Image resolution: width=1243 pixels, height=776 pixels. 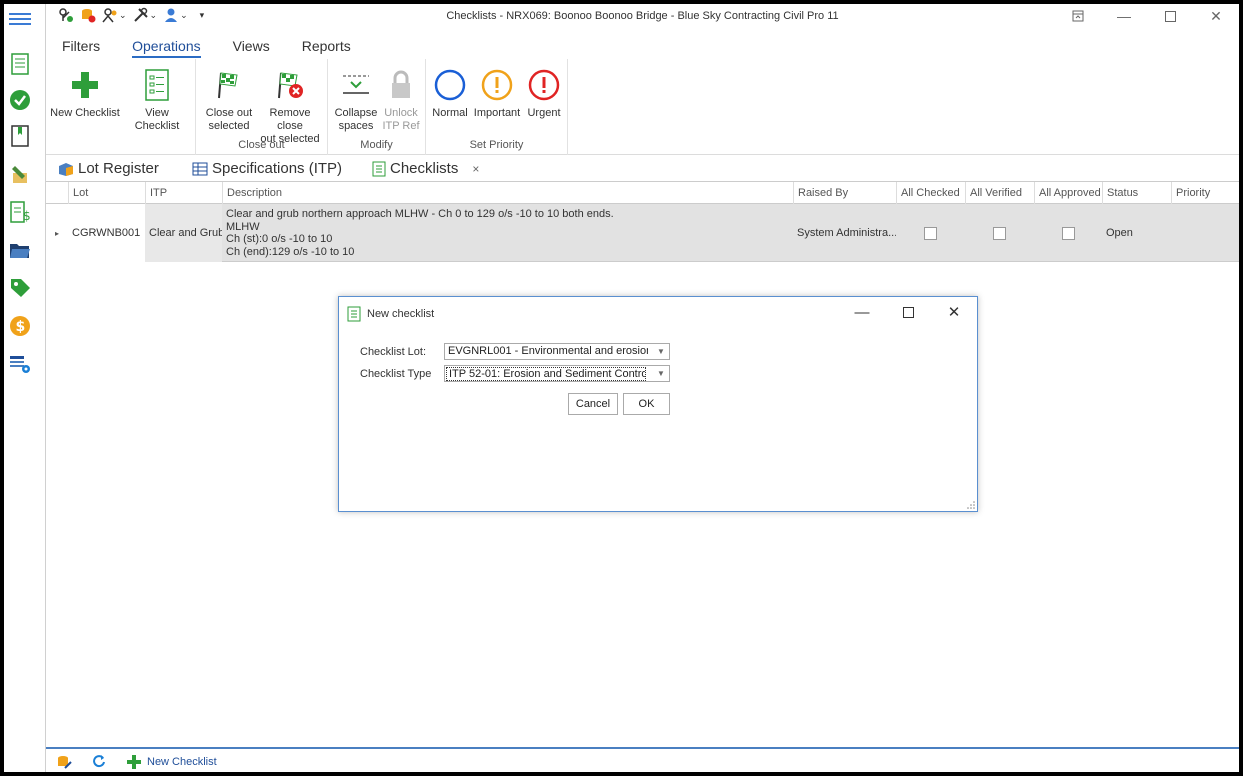 I want to click on urgent-icon, so click(x=544, y=85).